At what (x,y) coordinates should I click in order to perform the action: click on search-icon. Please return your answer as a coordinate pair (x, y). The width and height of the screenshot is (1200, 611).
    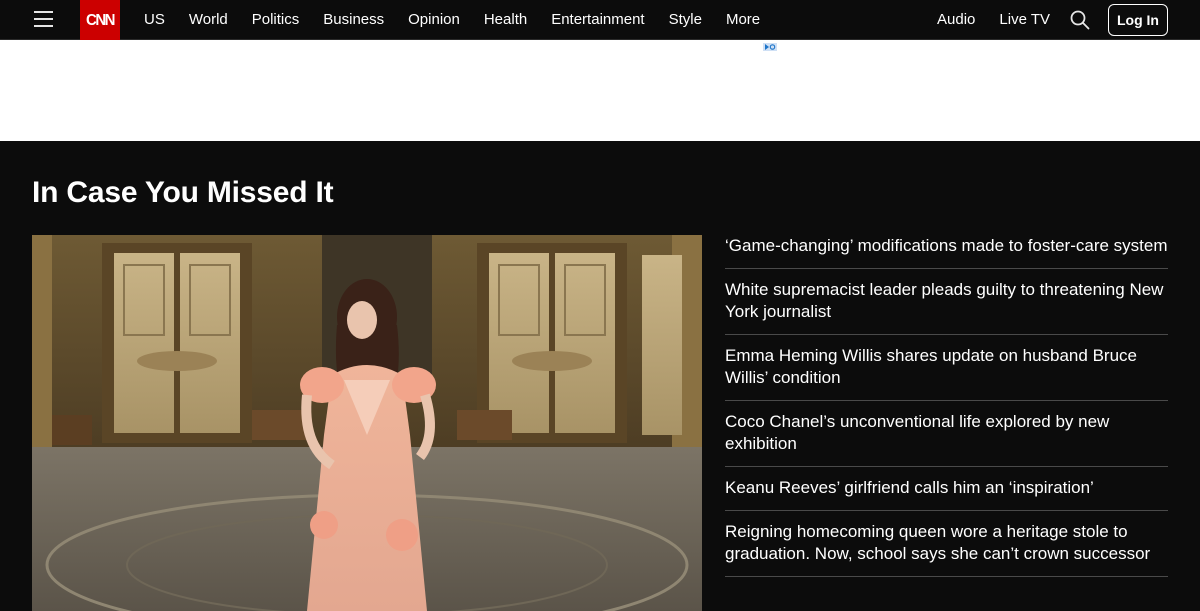
    Looking at the image, I should click on (1080, 20).